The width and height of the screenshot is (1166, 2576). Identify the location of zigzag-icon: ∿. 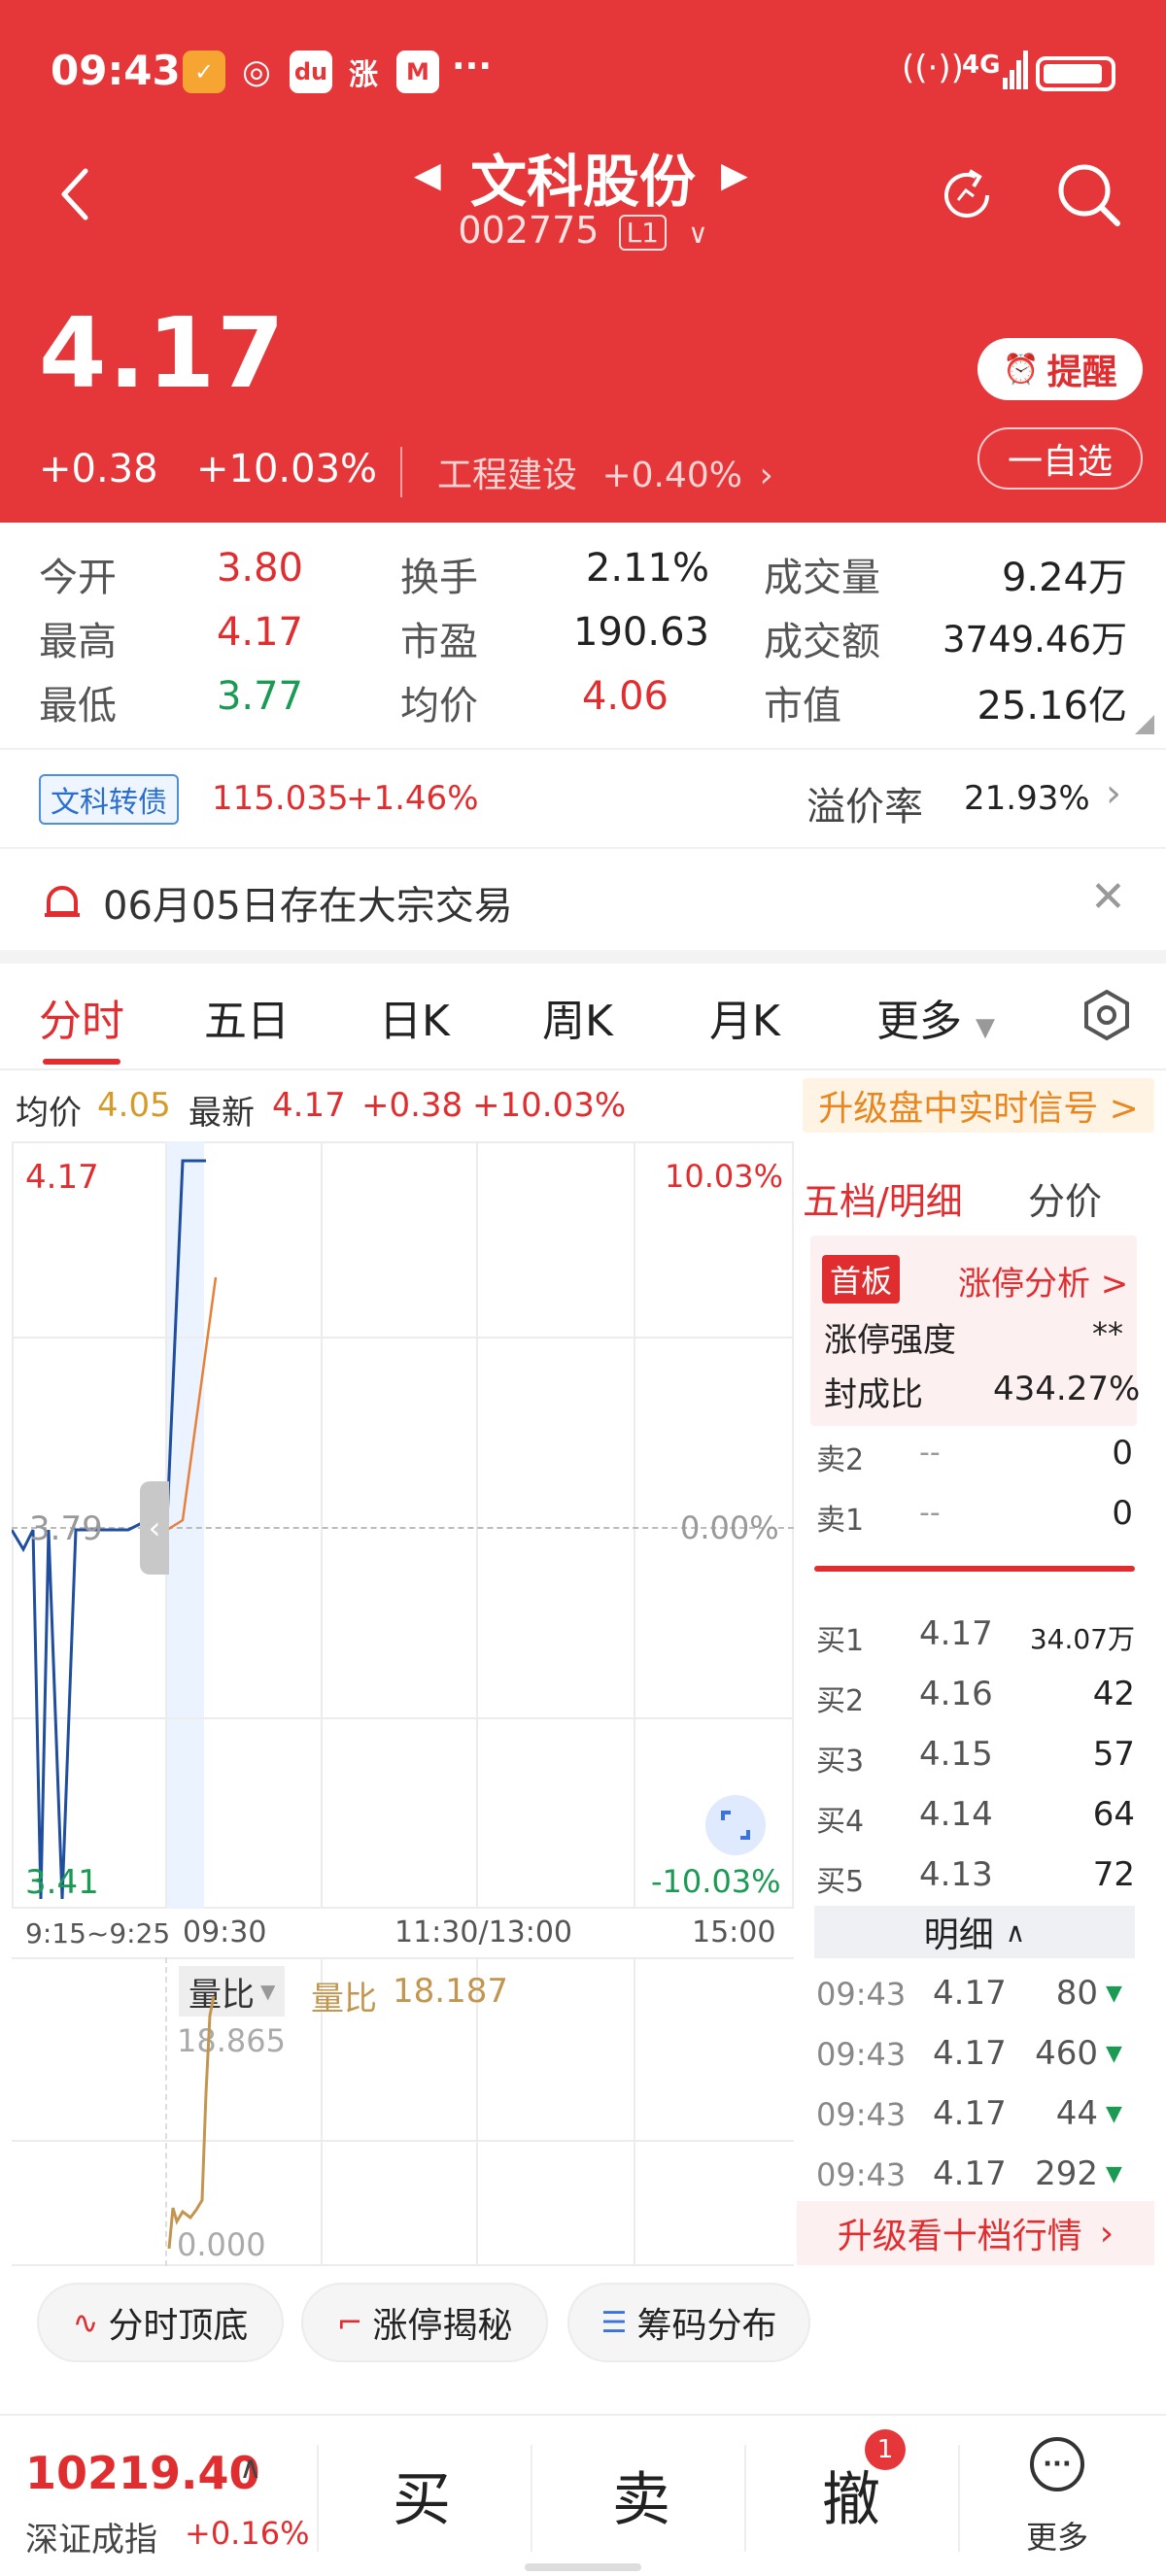
(85, 2322).